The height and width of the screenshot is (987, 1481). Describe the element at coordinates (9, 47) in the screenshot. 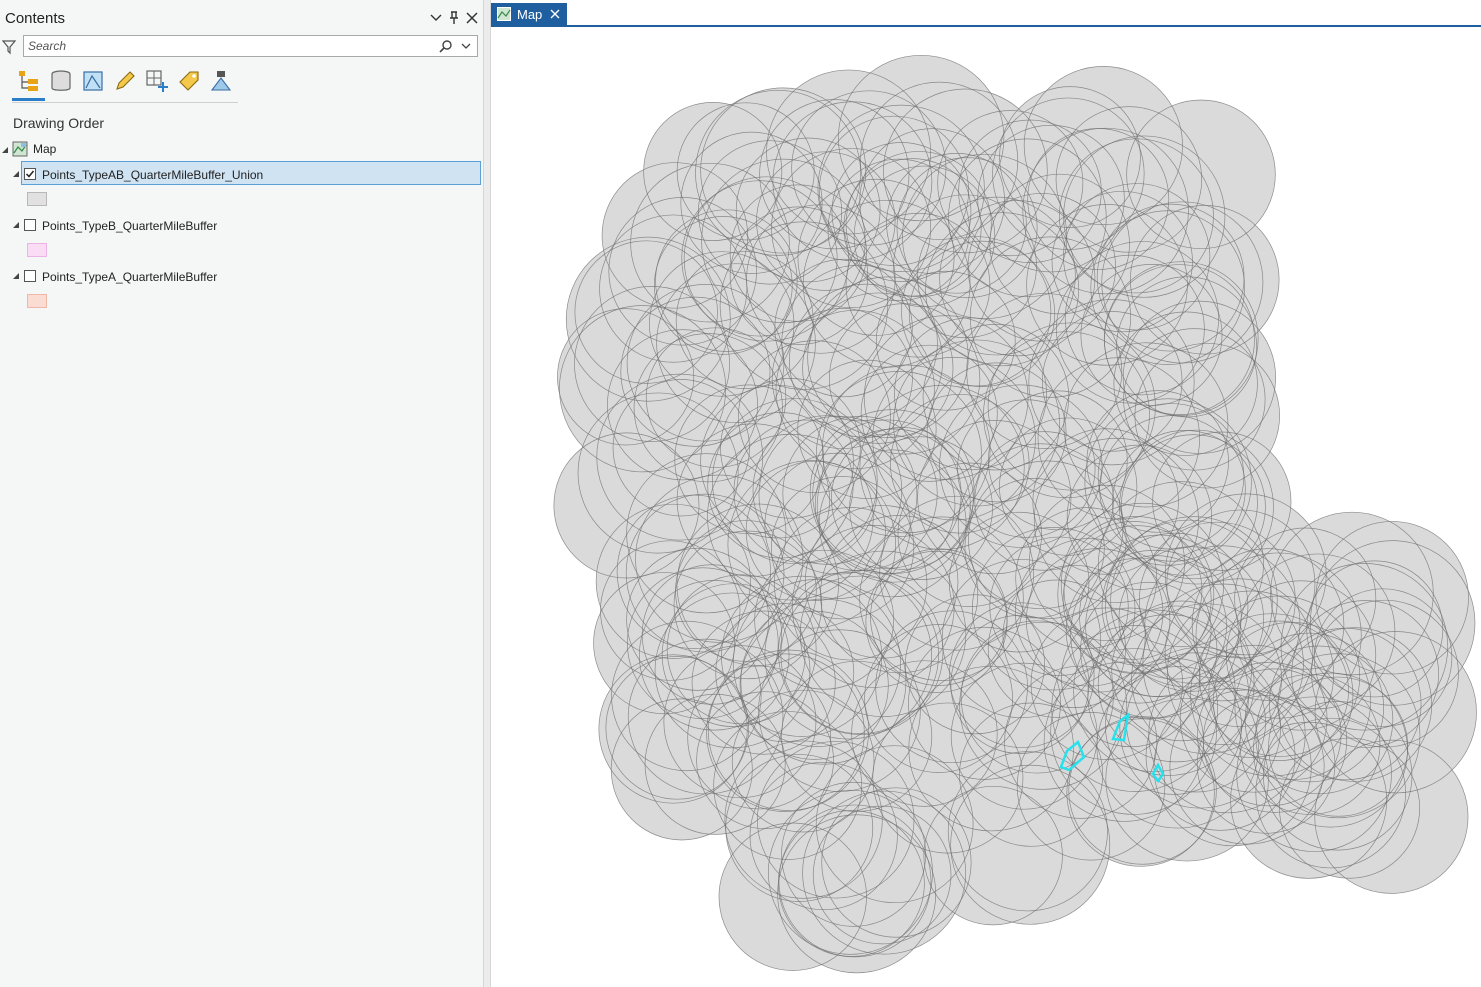

I see `filter-icon` at that location.